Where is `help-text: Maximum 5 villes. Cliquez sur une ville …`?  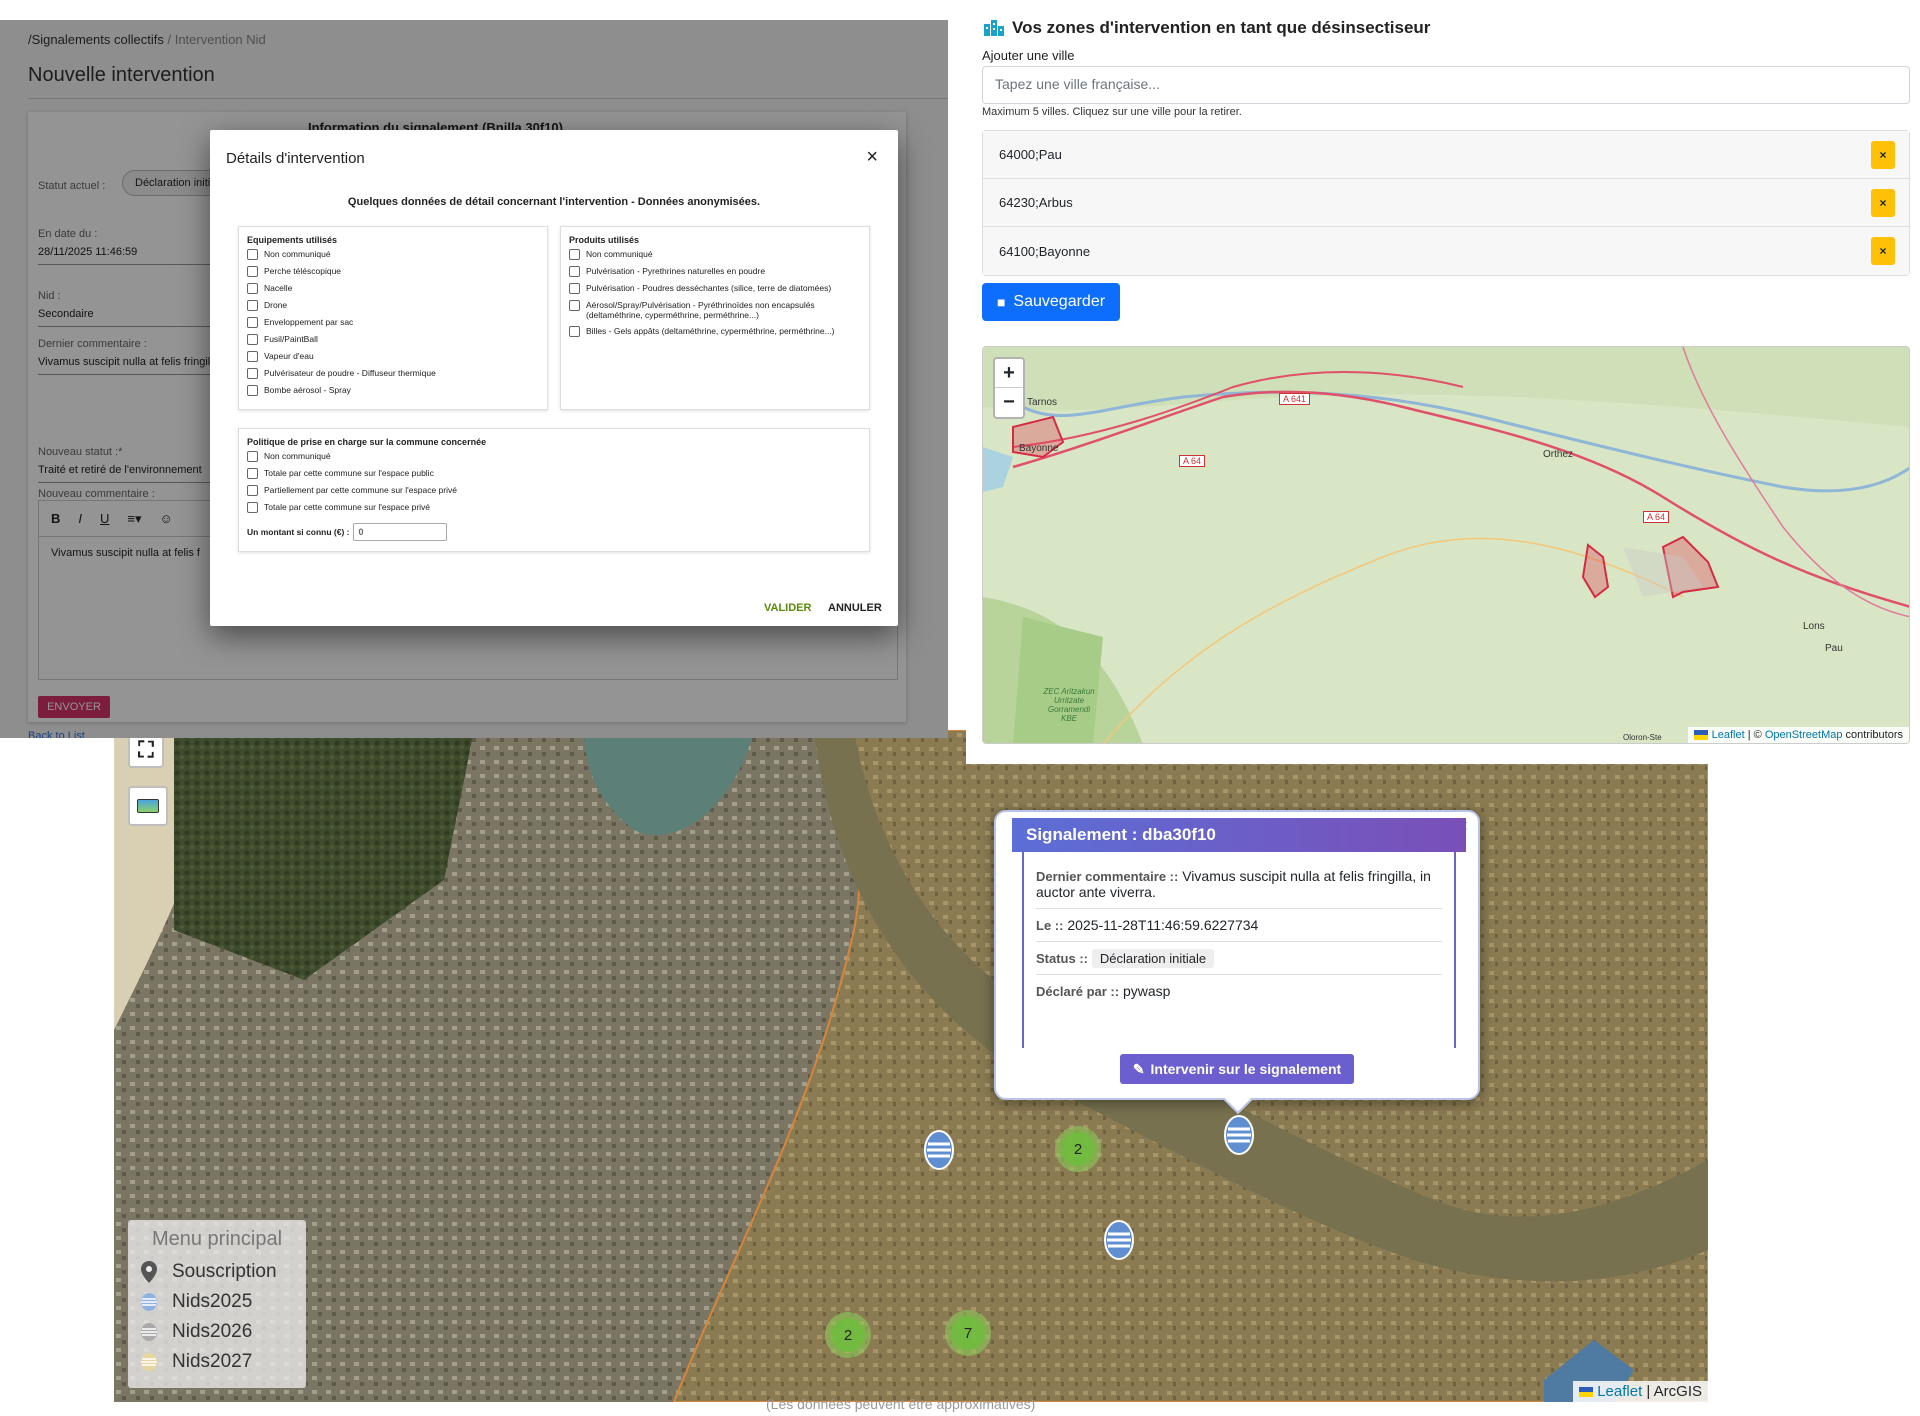 help-text: Maximum 5 villes. Cliquez sur une ville … is located at coordinates (1112, 112).